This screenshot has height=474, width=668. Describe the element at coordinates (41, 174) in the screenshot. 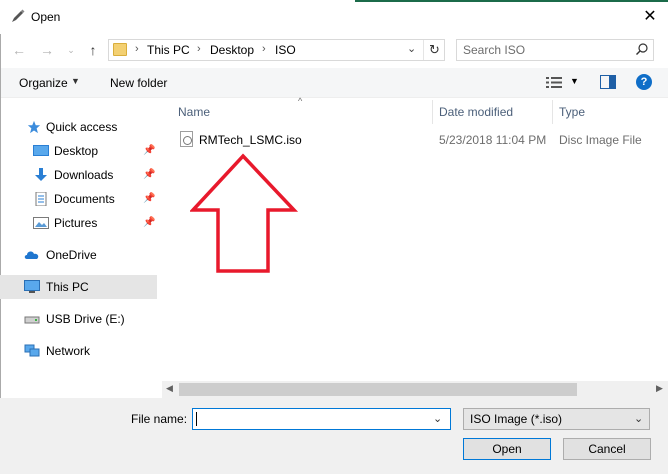

I see `download-arrow-icon` at that location.